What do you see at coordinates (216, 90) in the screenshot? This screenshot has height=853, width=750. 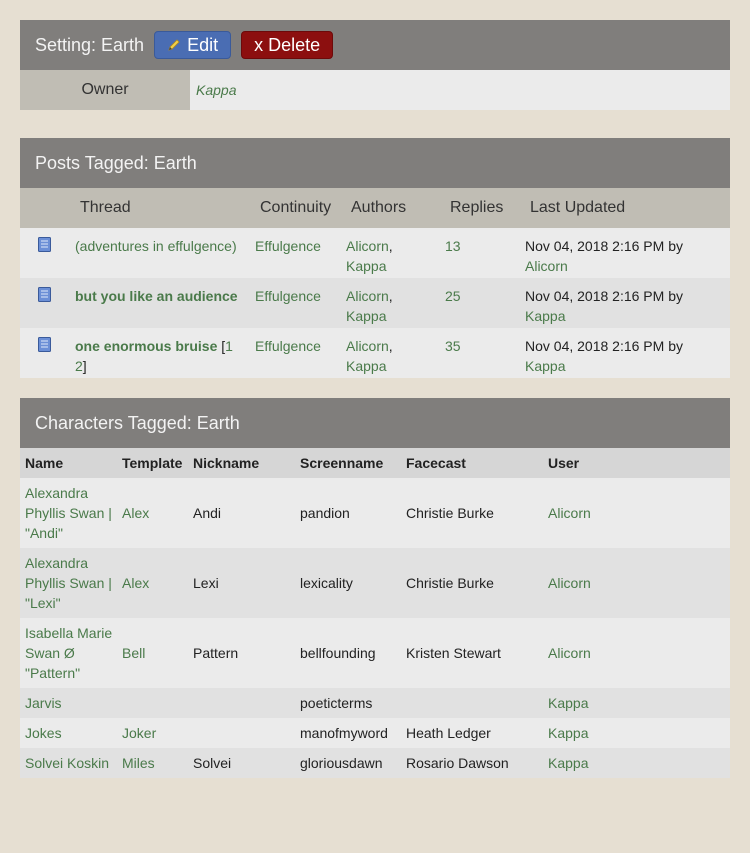 I see `owner-link: Kappa` at bounding box center [216, 90].